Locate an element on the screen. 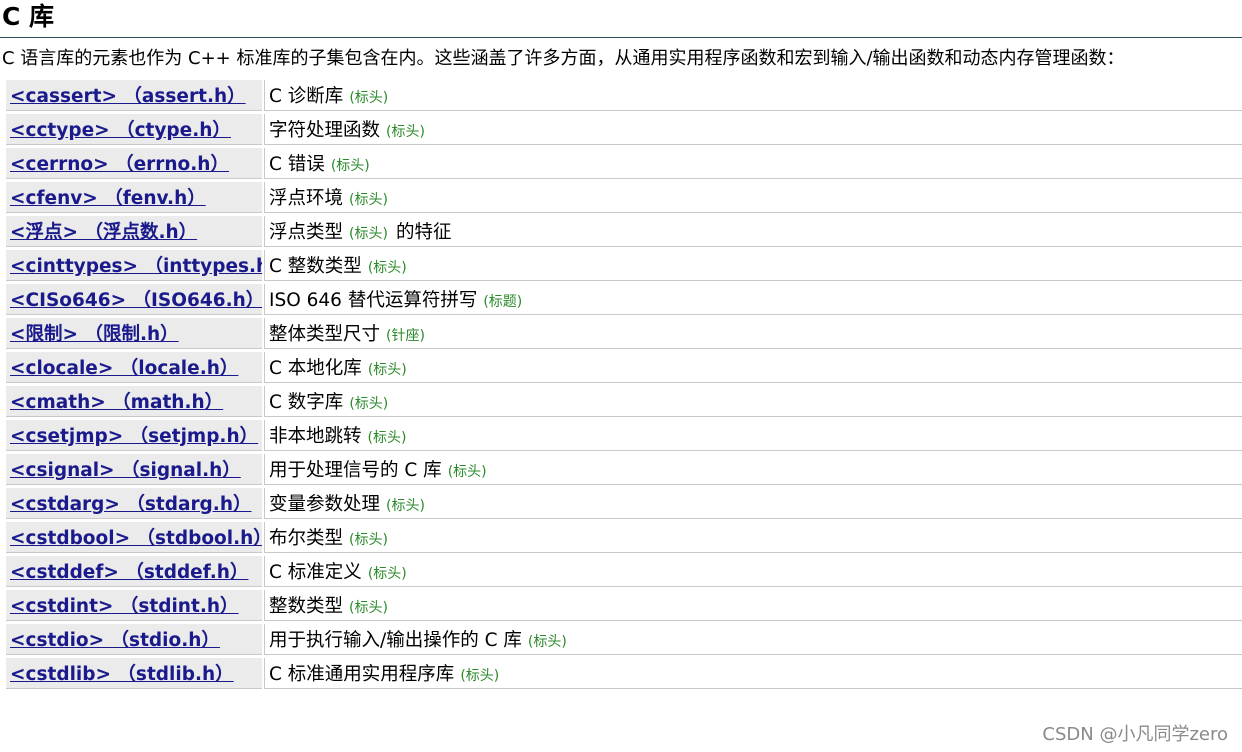 The width and height of the screenshot is (1242, 752). library-description: 变量参数处理 is located at coordinates (325, 504).